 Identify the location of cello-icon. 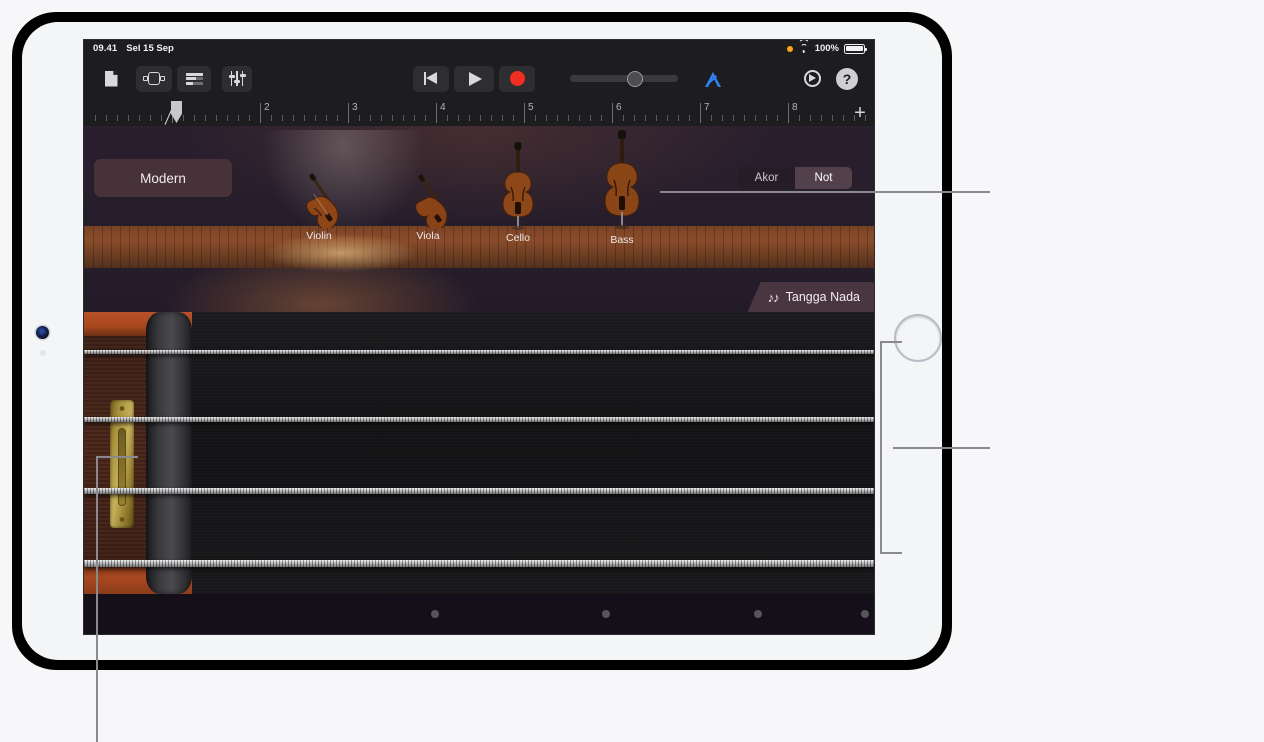
(518, 186).